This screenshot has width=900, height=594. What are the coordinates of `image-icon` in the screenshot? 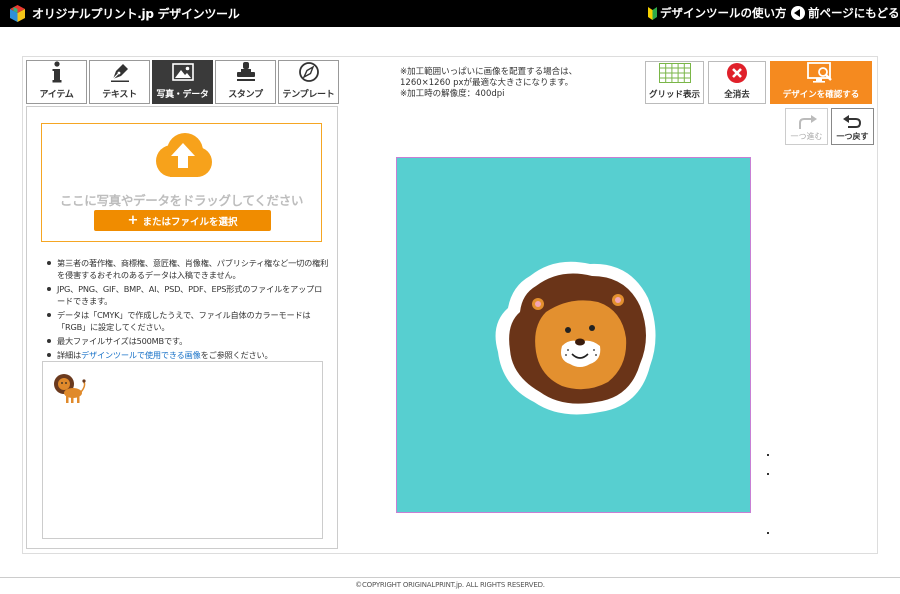 It's located at (182, 72).